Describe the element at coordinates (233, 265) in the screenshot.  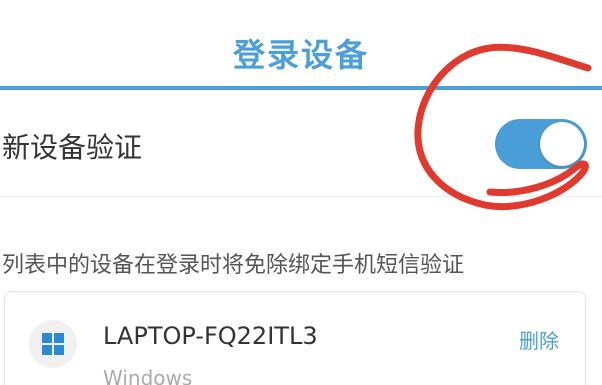
I see `device-list-description: 列表中的设备在登录时将免除绑定手机短信验证` at that location.